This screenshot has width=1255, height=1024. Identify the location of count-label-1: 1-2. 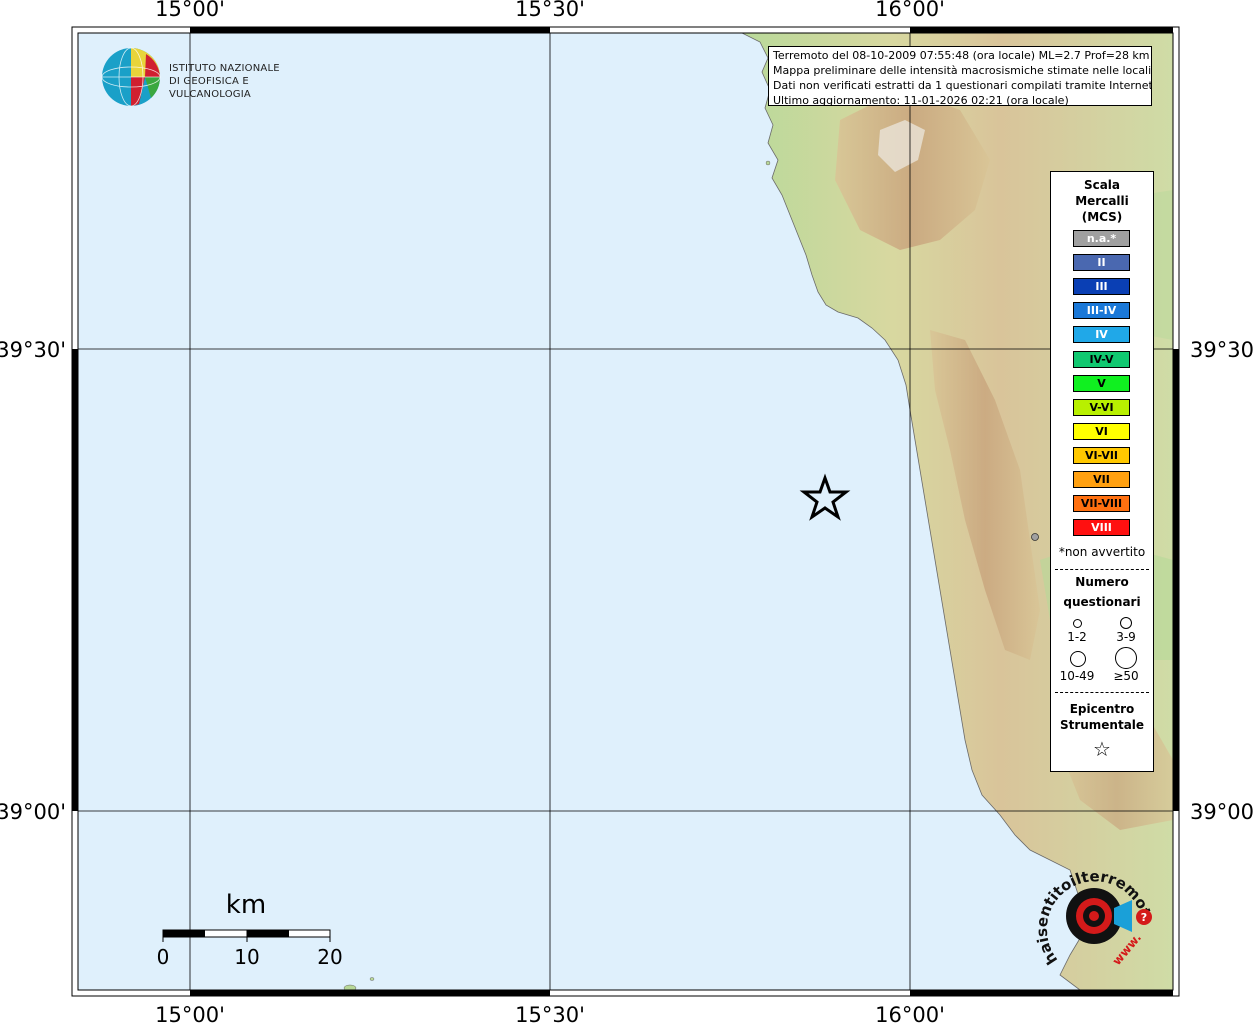
(1077, 637).